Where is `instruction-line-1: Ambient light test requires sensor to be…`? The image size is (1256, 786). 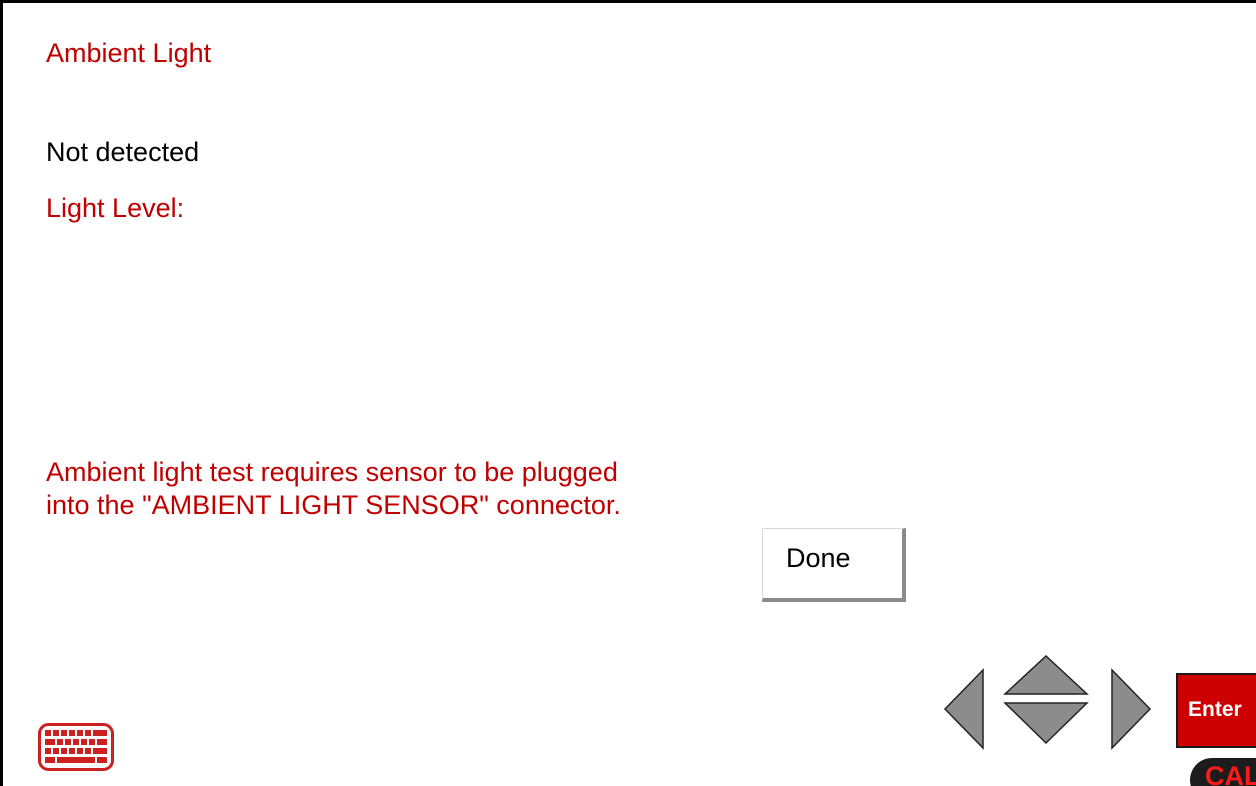 instruction-line-1: Ambient light test requires sensor to be… is located at coordinates (332, 472).